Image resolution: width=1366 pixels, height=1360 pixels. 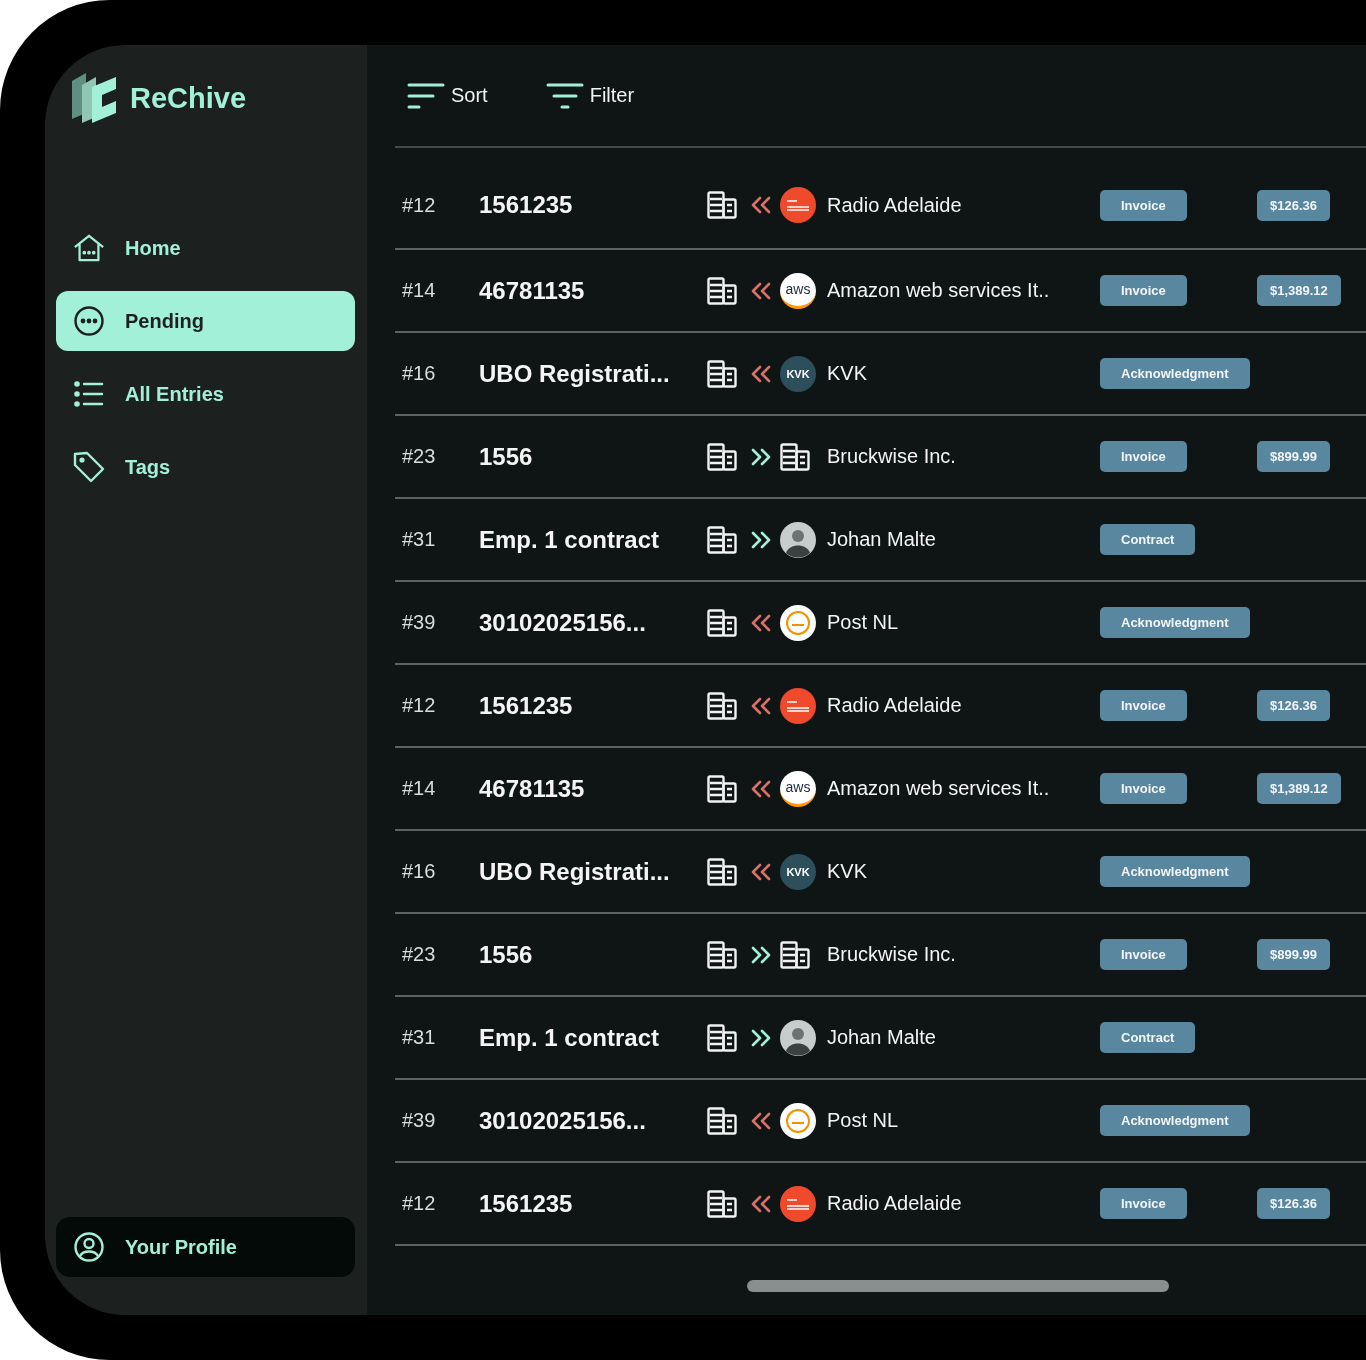 I want to click on contact-name: Johan Malte, so click(x=882, y=539).